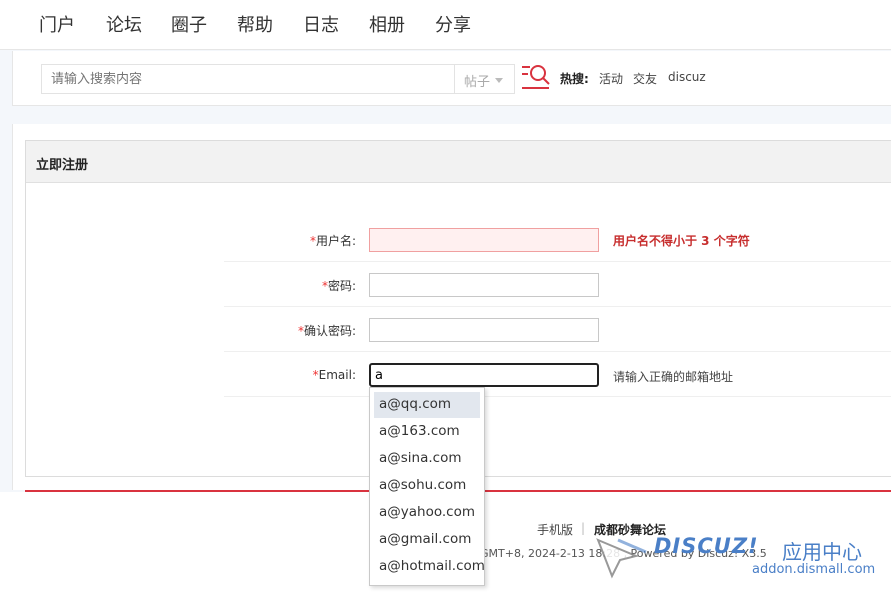  I want to click on username-label-text: 用户名:, so click(335, 241).